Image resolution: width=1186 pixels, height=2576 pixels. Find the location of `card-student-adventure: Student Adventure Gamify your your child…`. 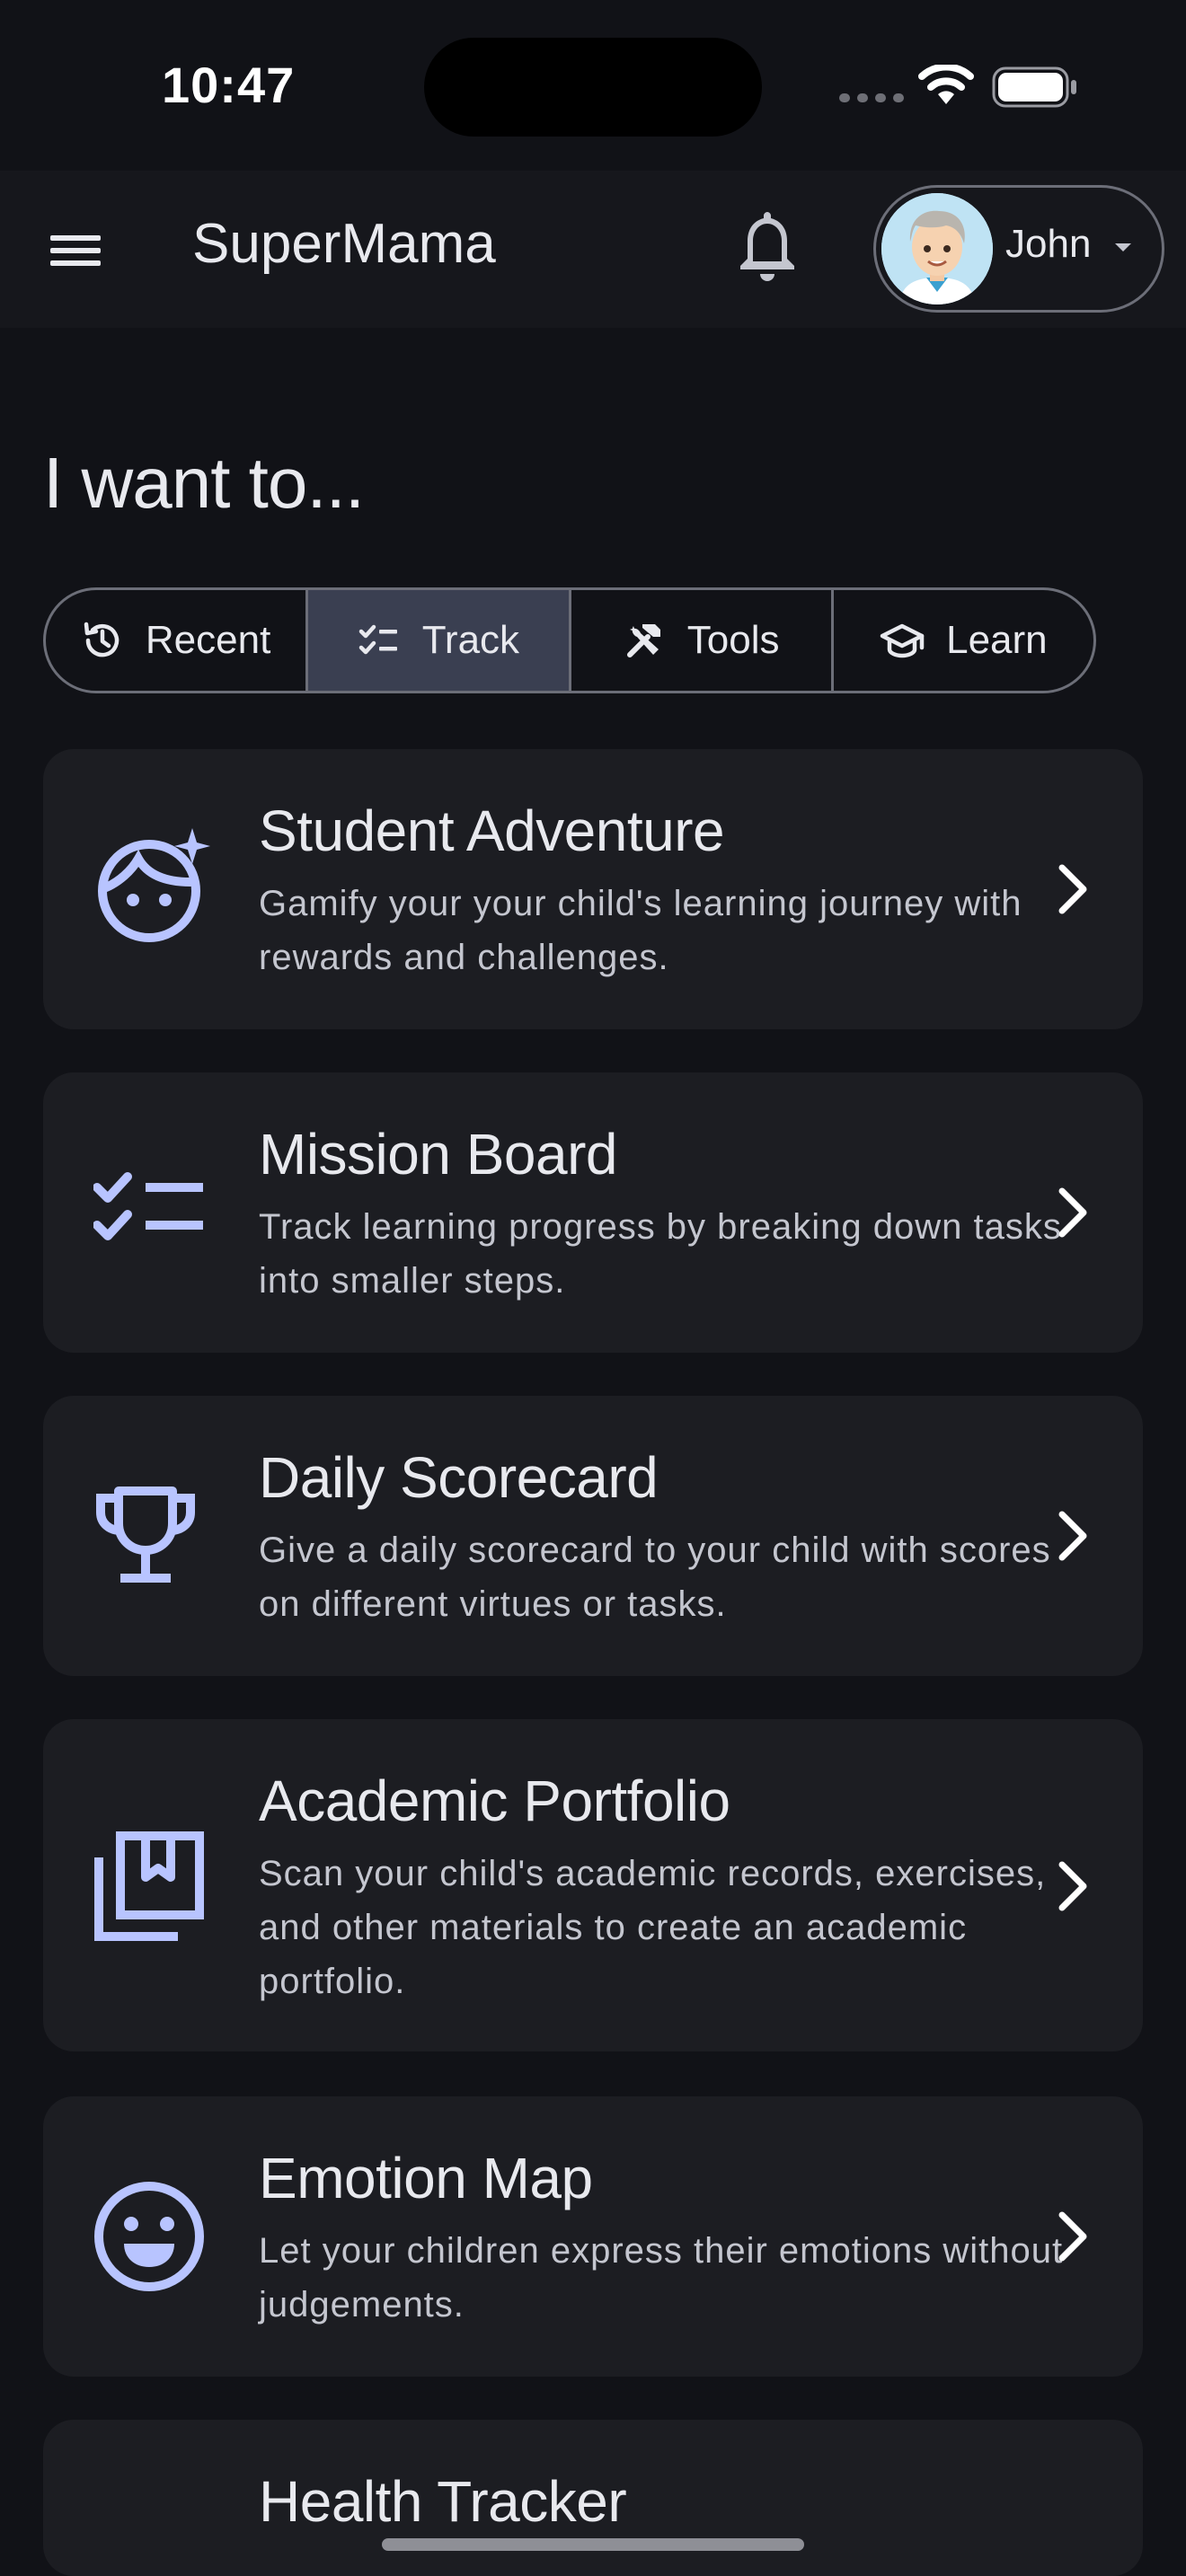

card-student-adventure: Student Adventure Gamify your your child… is located at coordinates (593, 889).